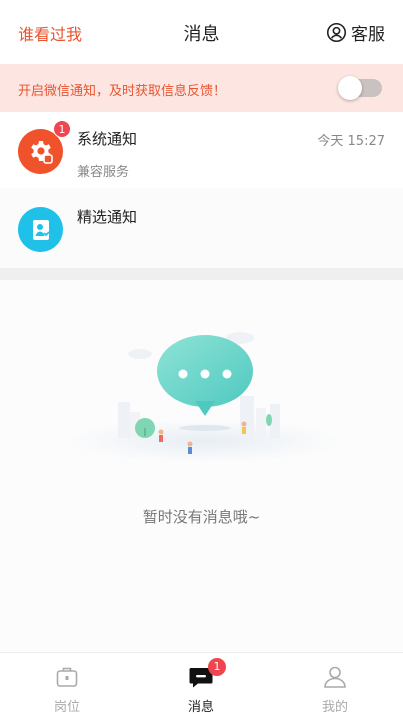 This screenshot has width=403, height=716. Describe the element at coordinates (201, 150) in the screenshot. I see `list-item-system-notice: 1 系统通知 兼容服务 今天 15:27` at that location.